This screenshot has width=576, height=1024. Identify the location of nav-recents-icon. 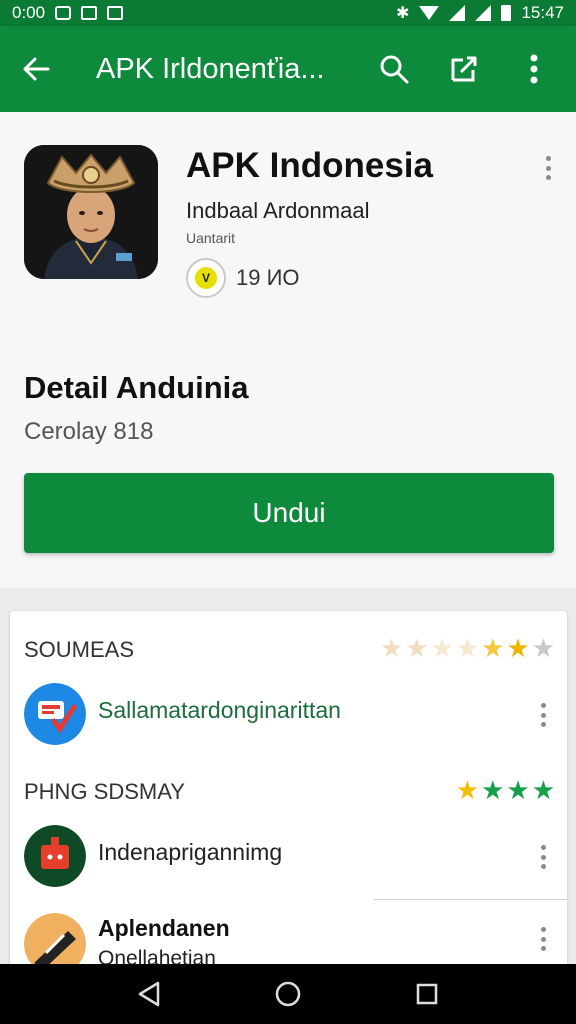
(427, 994).